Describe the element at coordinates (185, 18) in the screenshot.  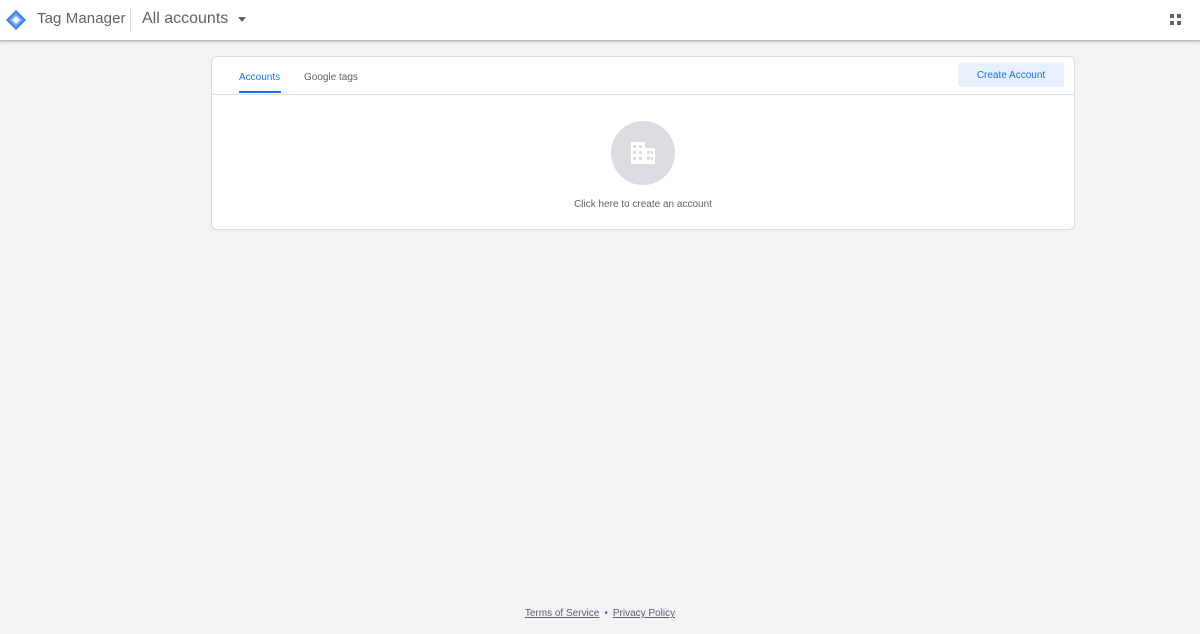
I see `account-picker-label: All accounts` at that location.